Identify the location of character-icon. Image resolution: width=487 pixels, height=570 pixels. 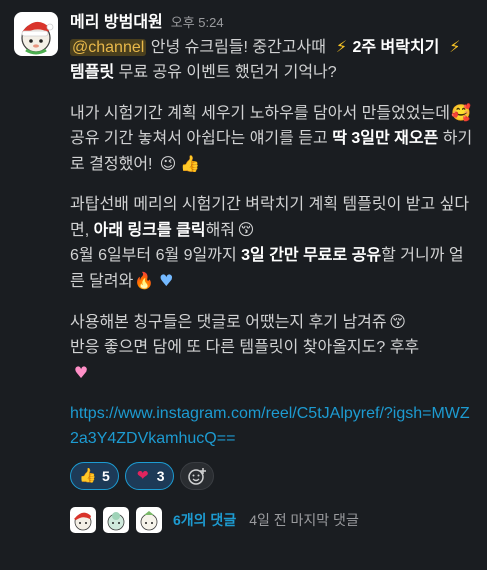
(149, 521).